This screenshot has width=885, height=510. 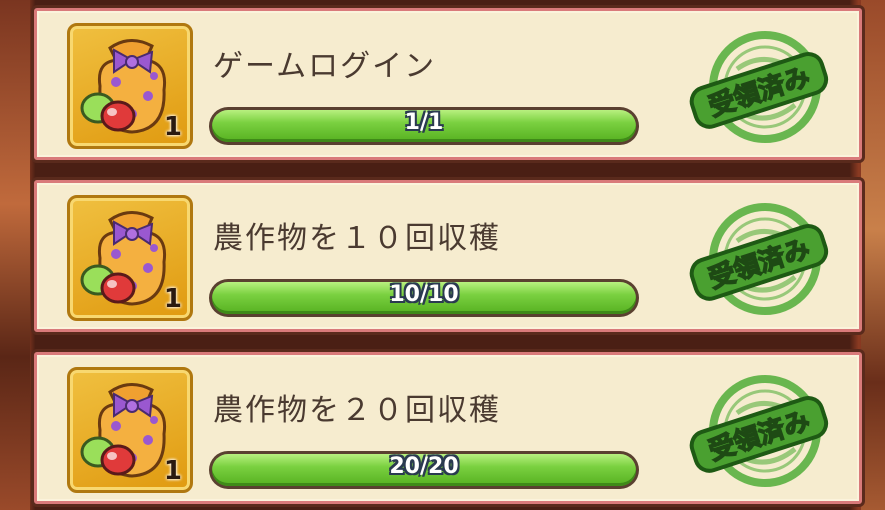 I want to click on progress-bar: 10/10, so click(x=424, y=298).